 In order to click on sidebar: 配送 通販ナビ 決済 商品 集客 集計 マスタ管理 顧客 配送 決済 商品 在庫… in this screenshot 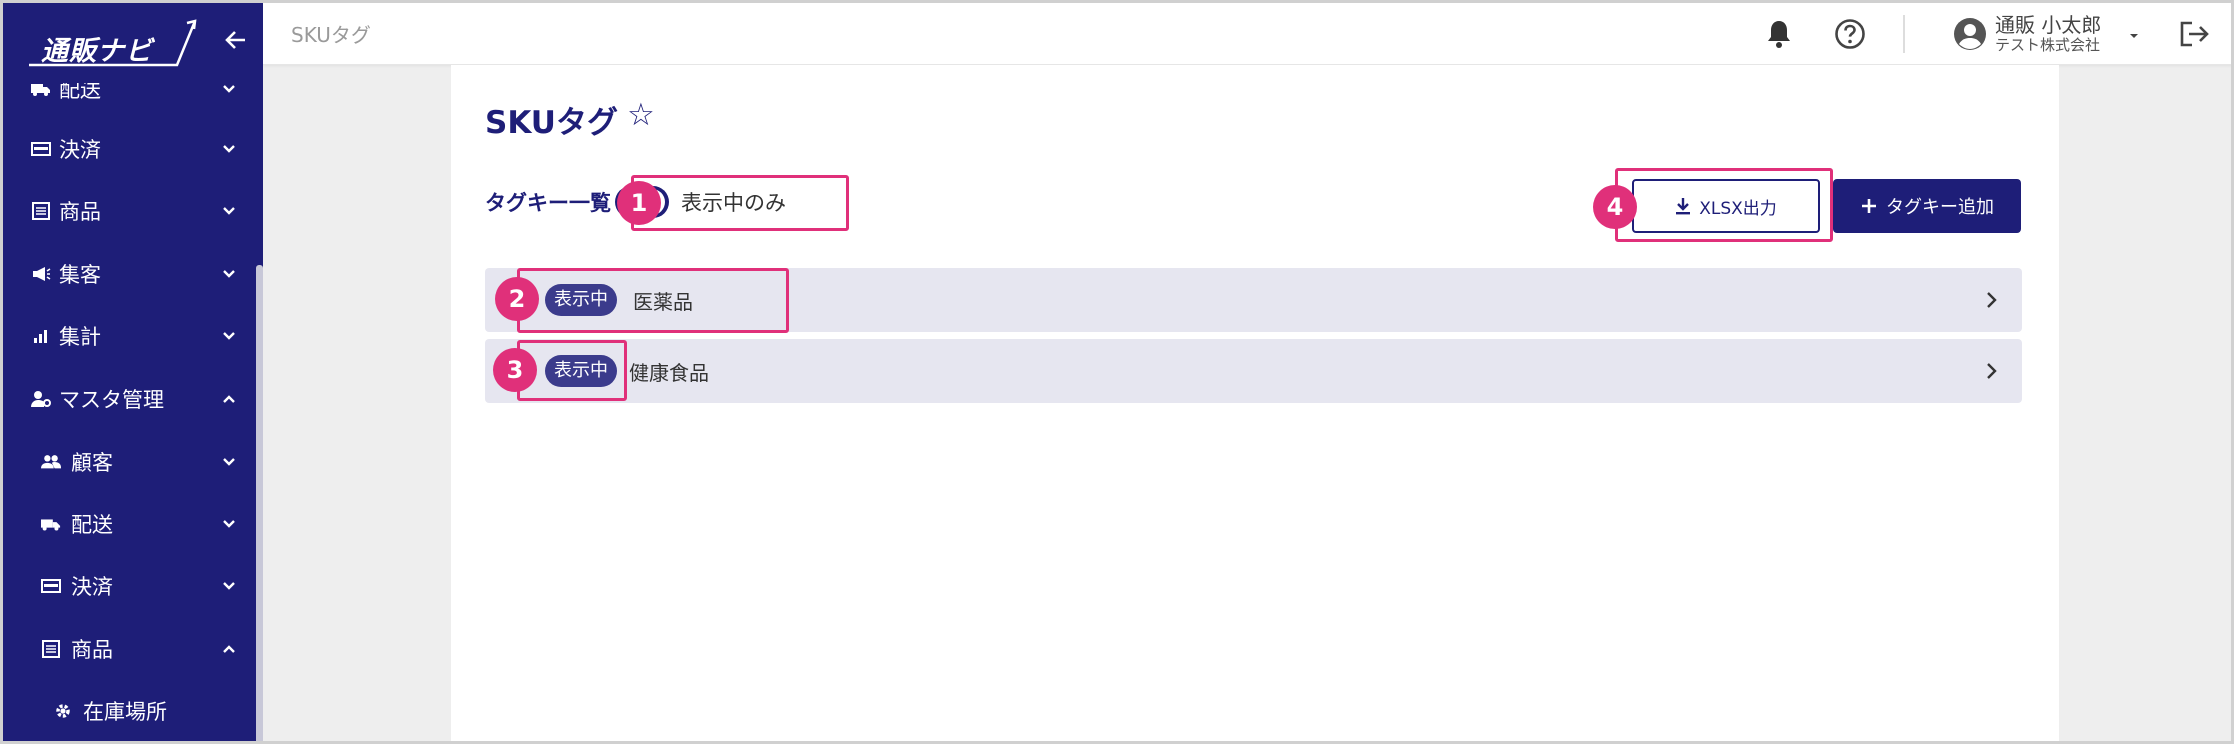, I will do `click(133, 372)`.